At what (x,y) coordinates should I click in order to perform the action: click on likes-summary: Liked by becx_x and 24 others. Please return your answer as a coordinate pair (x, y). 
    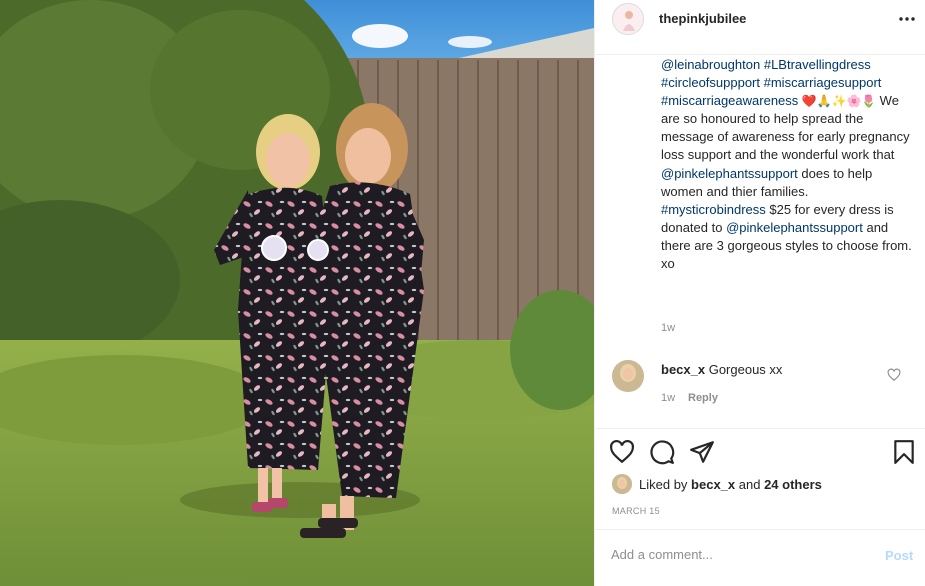
    Looking at the image, I should click on (762, 485).